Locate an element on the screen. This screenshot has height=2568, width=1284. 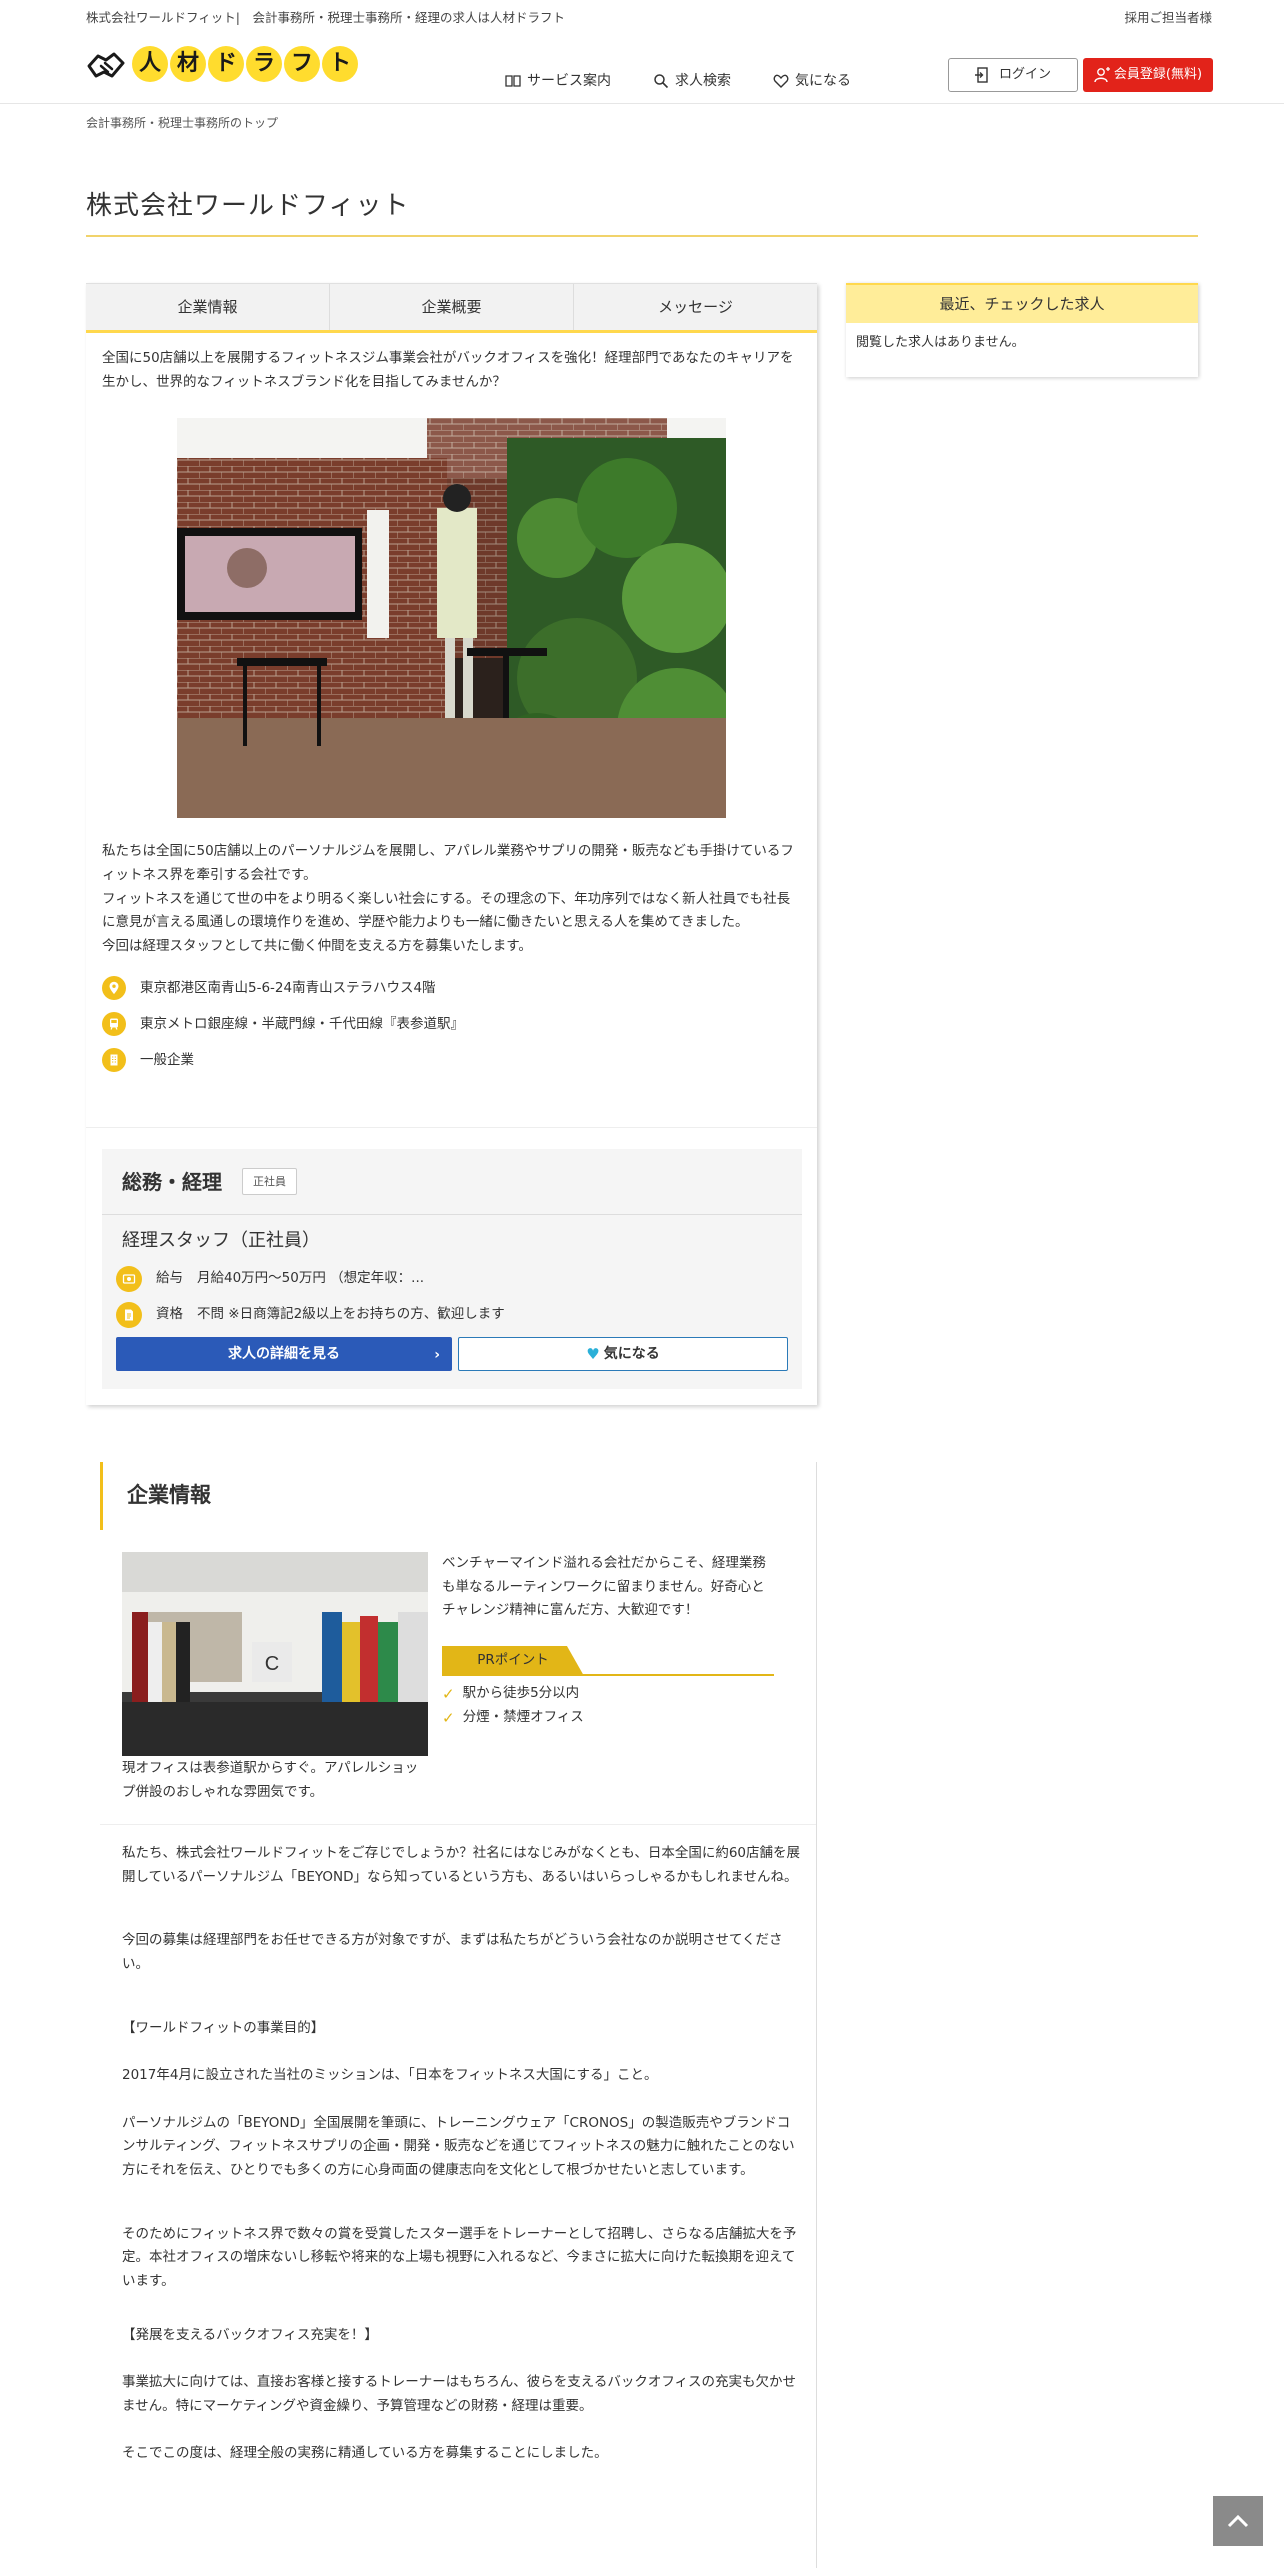
qualification-value: 不問 ※日商簿記2級以上をお持ちの方、歓迎します is located at coordinates (351, 1314).